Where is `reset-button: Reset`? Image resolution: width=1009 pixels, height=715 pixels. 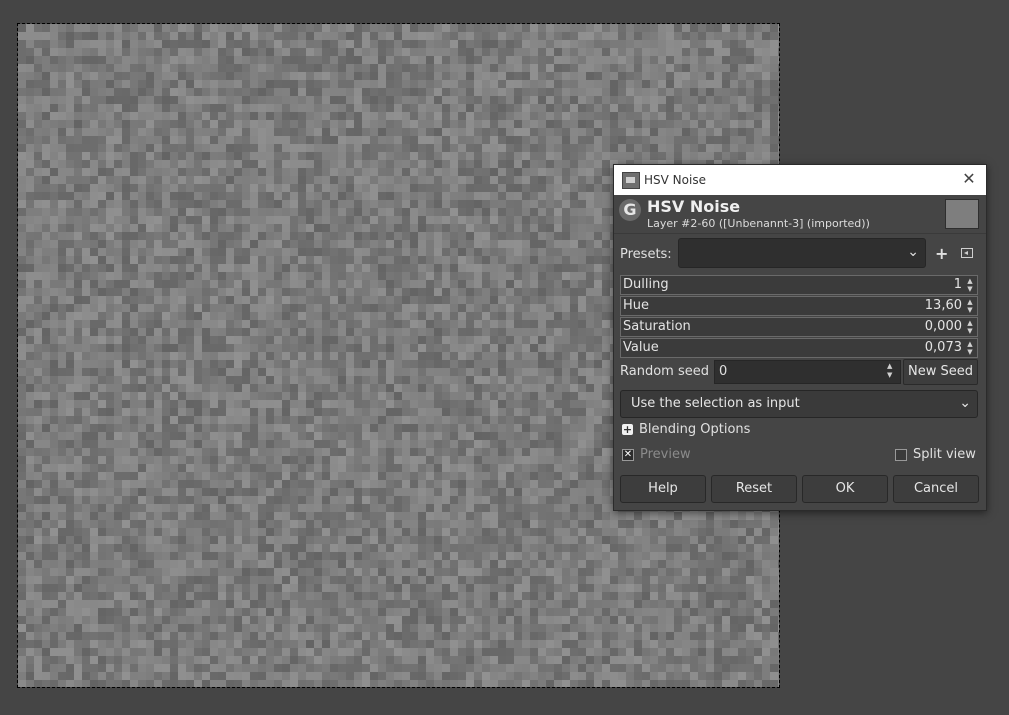
reset-button: Reset is located at coordinates (754, 489).